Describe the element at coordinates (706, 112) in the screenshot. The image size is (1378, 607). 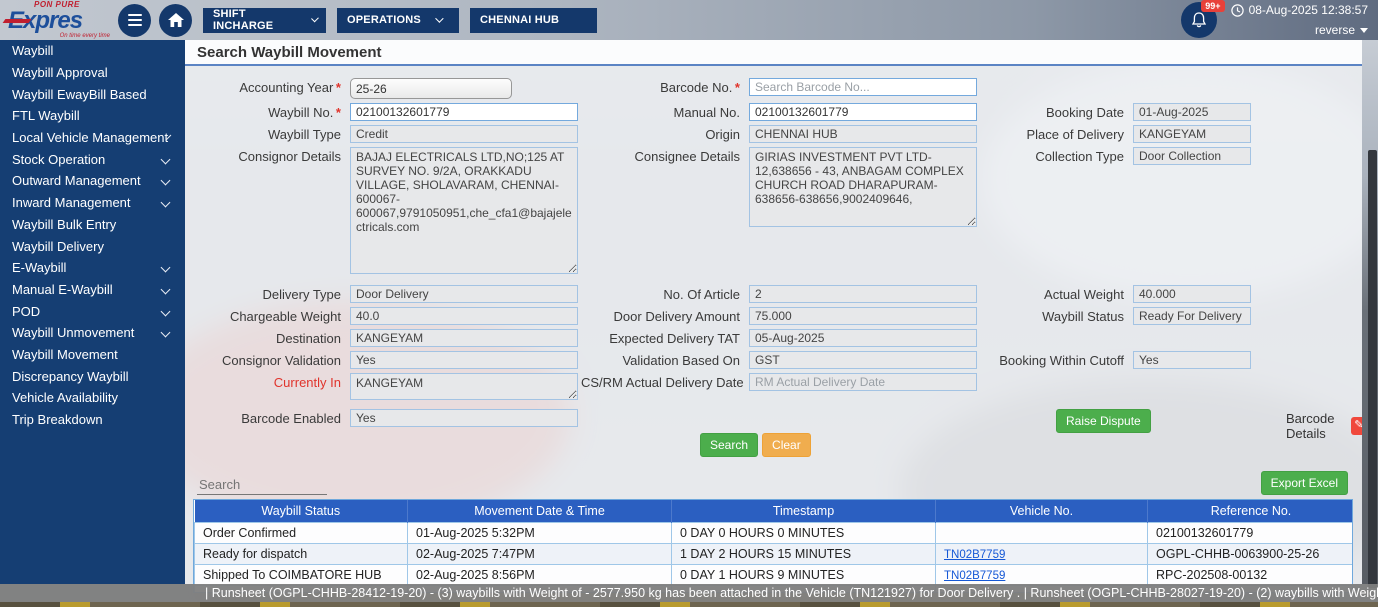
I see `manual-no-label: Manual No.` at that location.